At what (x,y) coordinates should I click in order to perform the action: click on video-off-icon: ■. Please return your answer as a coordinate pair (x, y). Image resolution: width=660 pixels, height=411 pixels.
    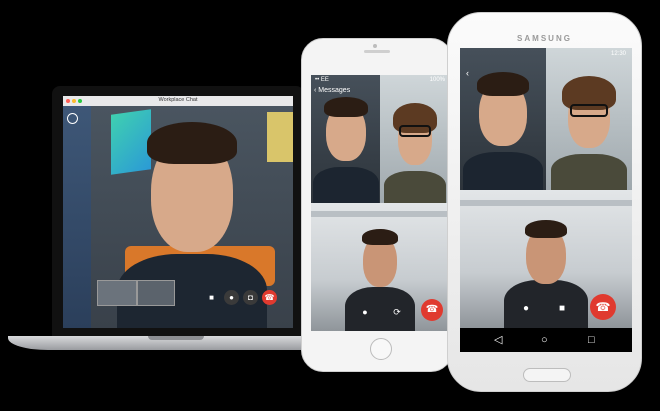
    Looking at the image, I should click on (562, 308).